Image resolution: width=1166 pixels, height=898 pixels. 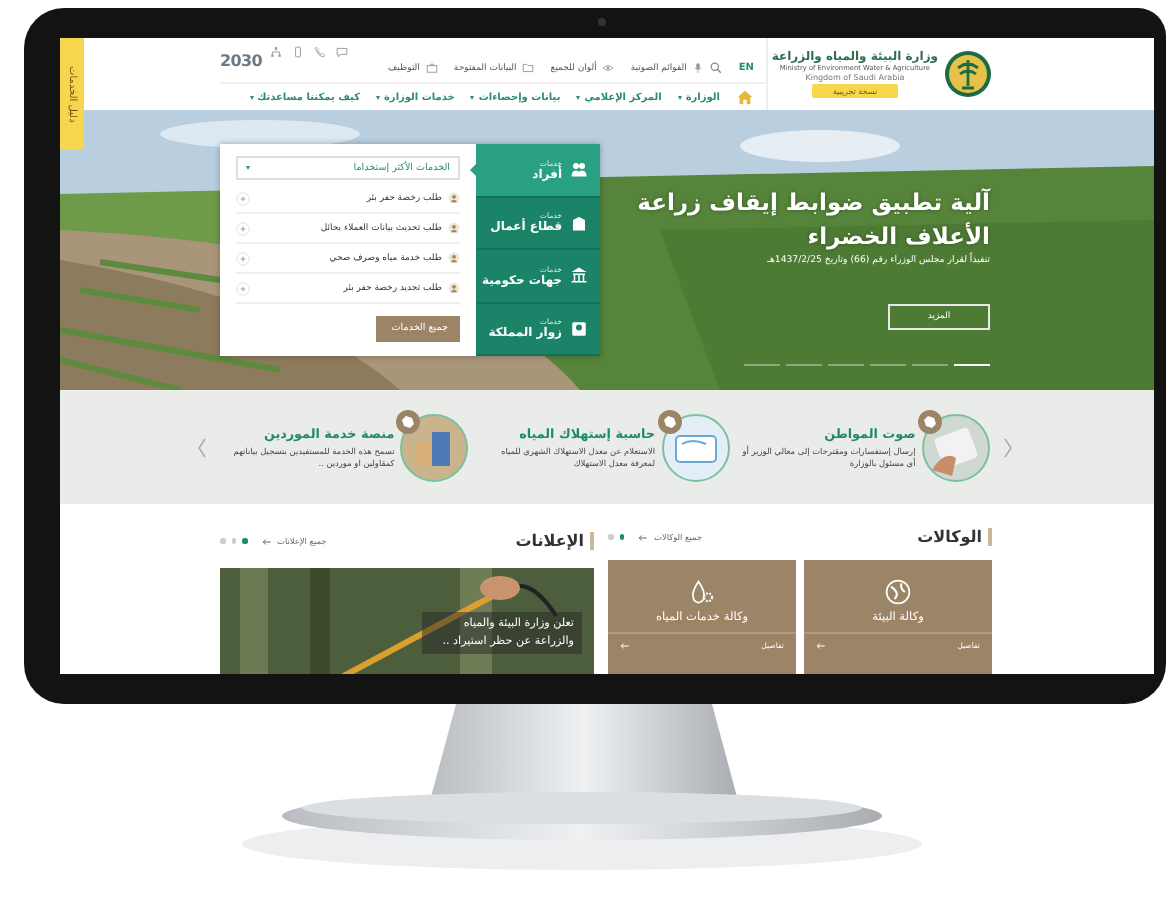 What do you see at coordinates (320, 52) in the screenshot?
I see `phone-icon` at bounding box center [320, 52].